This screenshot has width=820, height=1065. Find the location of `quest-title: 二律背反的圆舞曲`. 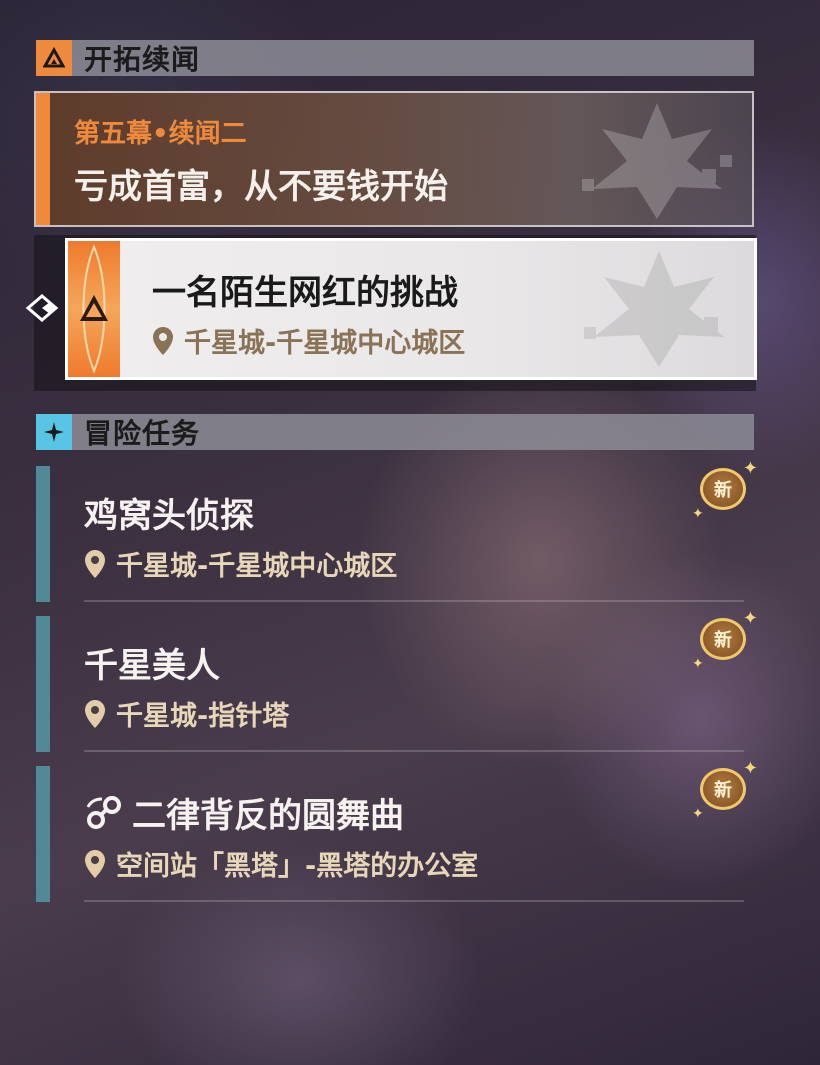

quest-title: 二律背反的圆舞曲 is located at coordinates (244, 812).